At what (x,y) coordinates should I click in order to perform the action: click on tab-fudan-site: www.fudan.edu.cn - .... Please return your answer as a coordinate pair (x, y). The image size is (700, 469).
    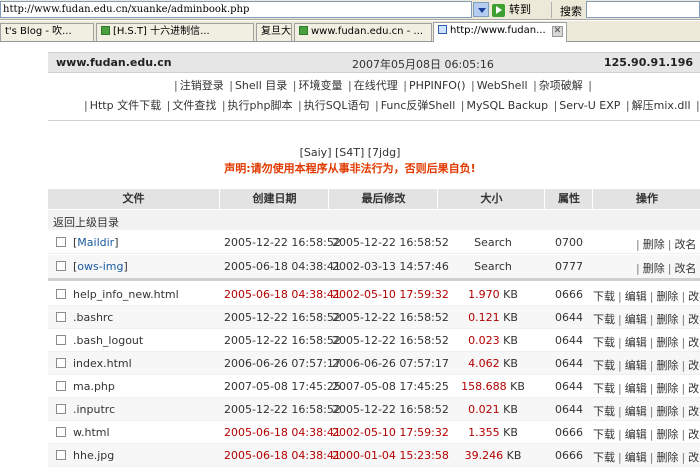
    Looking at the image, I should click on (363, 32).